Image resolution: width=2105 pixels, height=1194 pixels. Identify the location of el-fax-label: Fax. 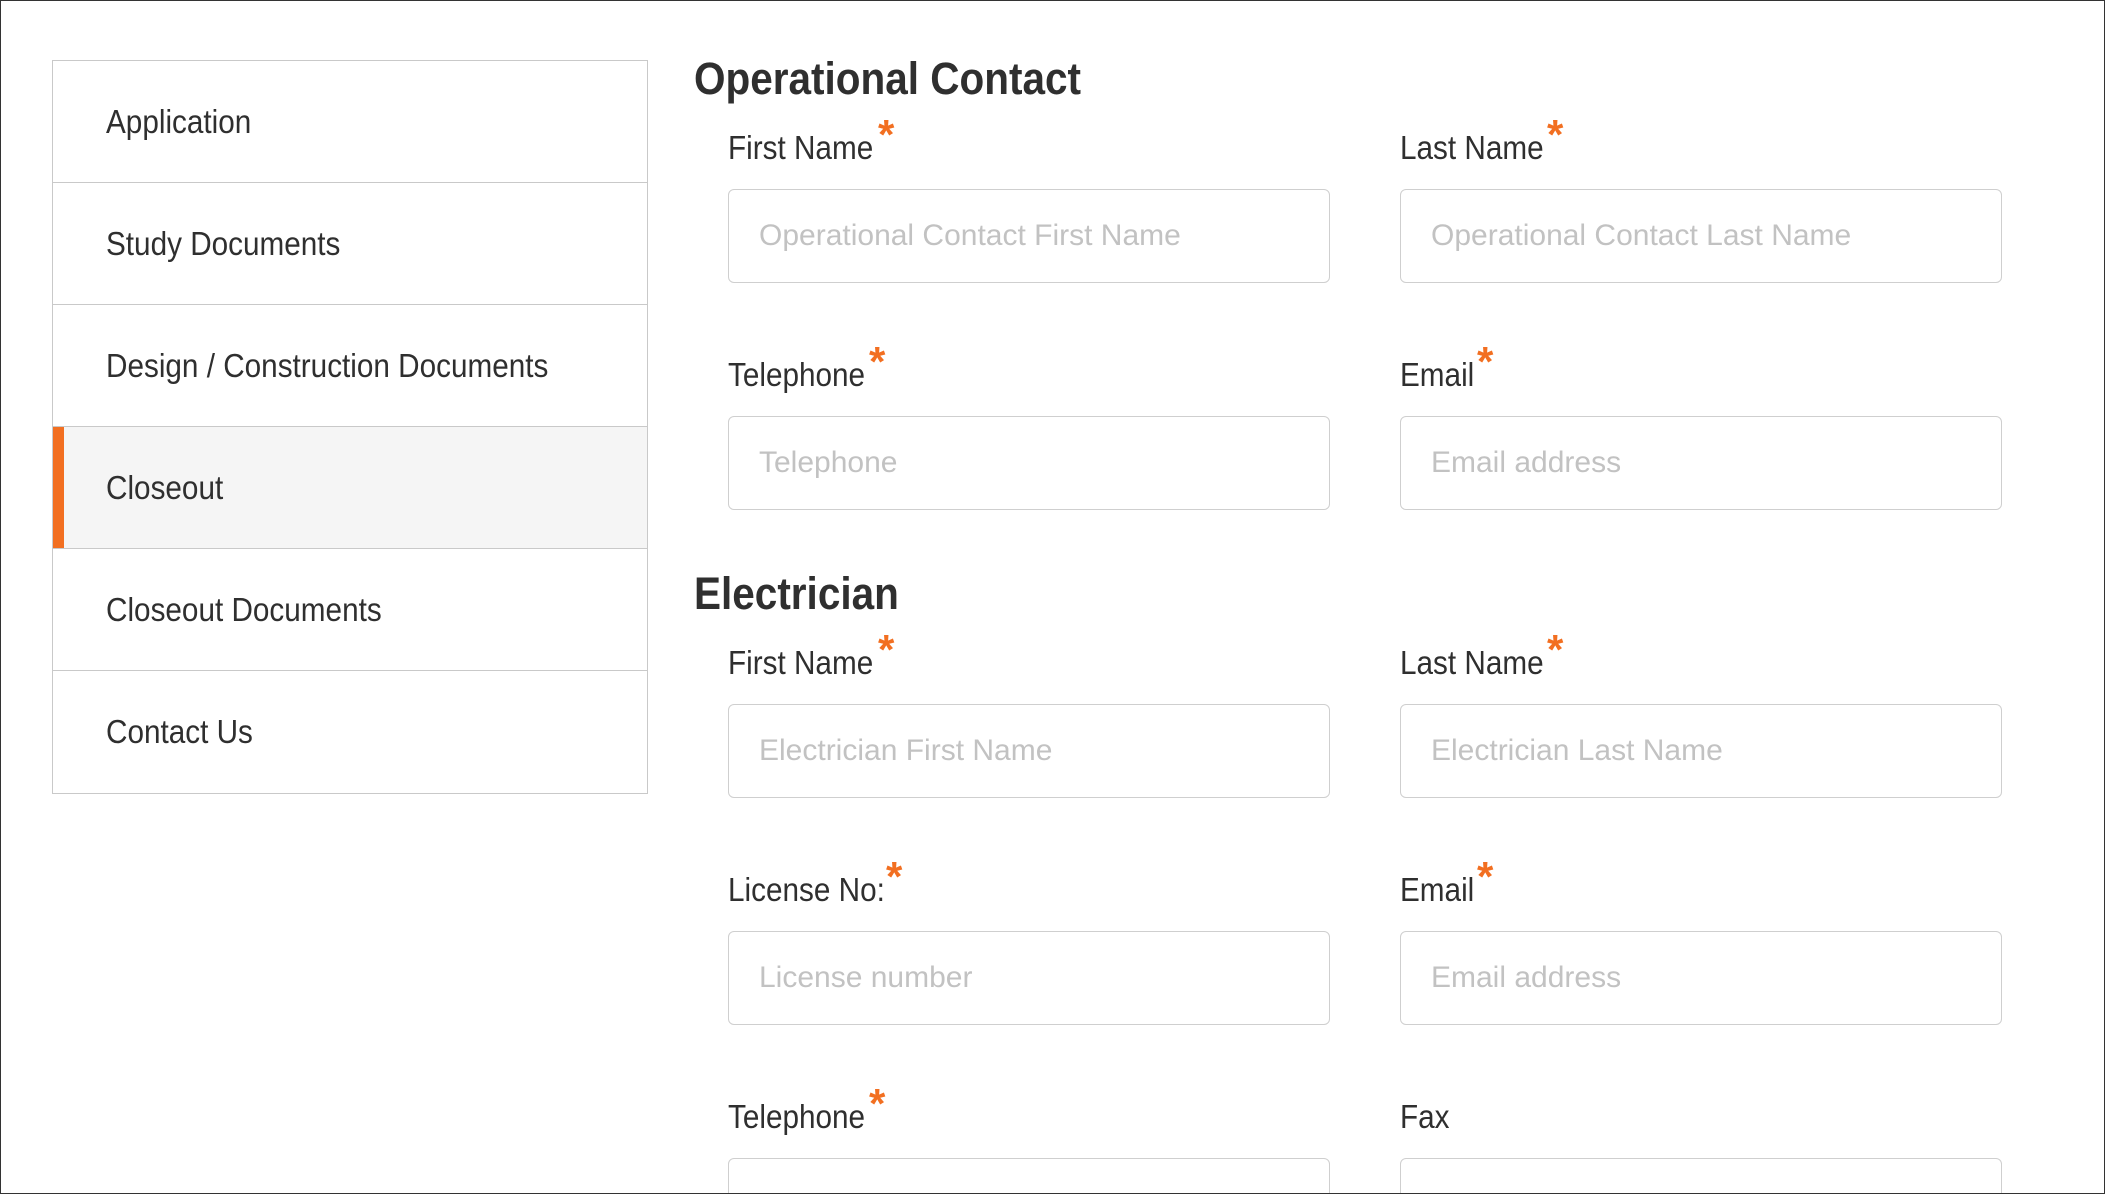
(1425, 1116).